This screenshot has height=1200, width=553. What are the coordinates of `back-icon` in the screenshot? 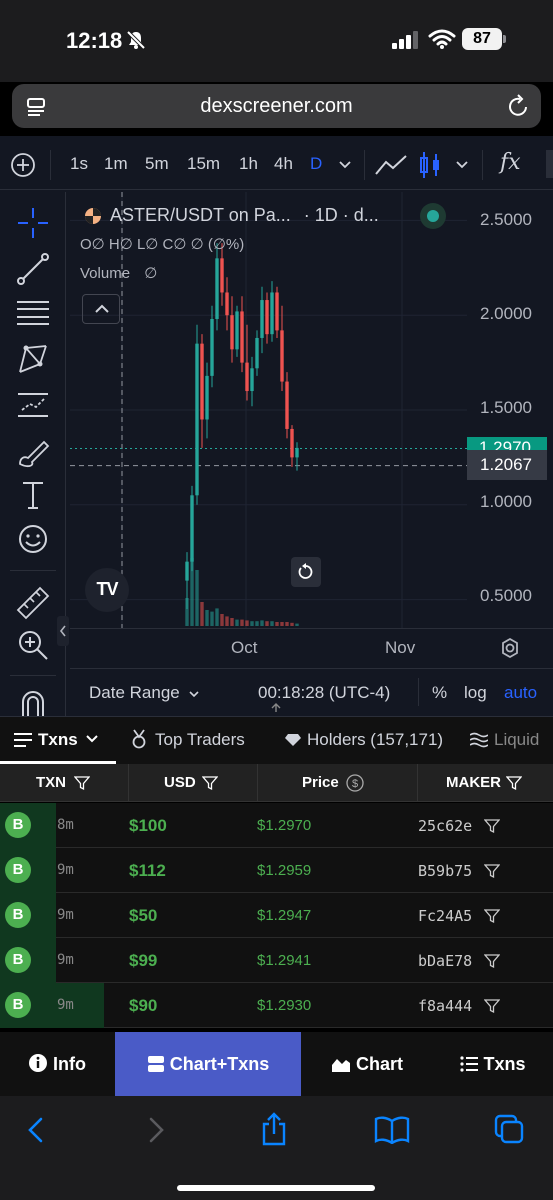 It's located at (36, 1130).